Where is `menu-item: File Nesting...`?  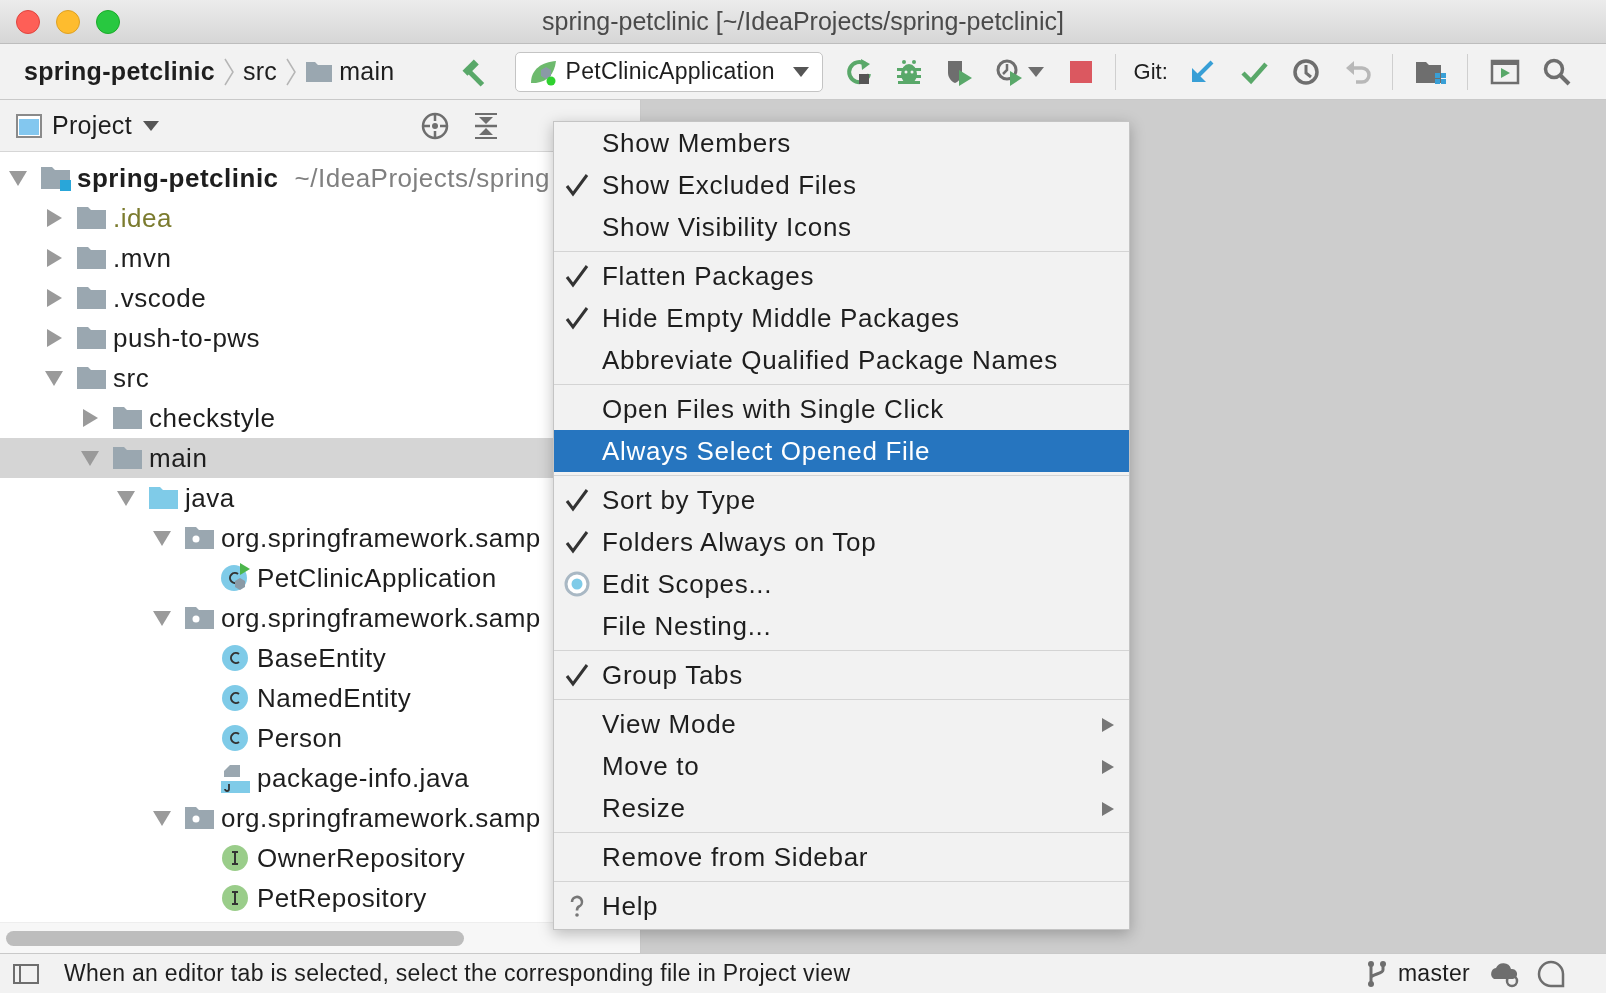
menu-item: File Nesting... is located at coordinates (841, 626).